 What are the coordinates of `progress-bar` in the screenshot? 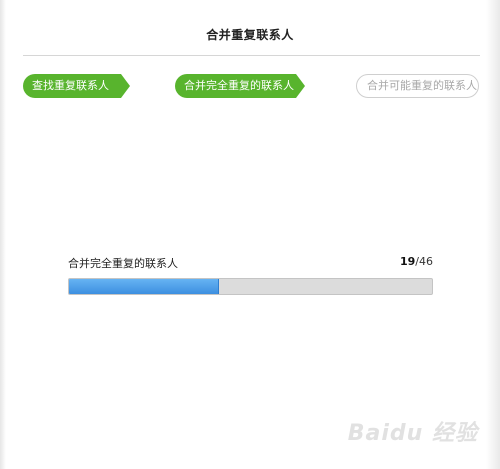 It's located at (250, 286).